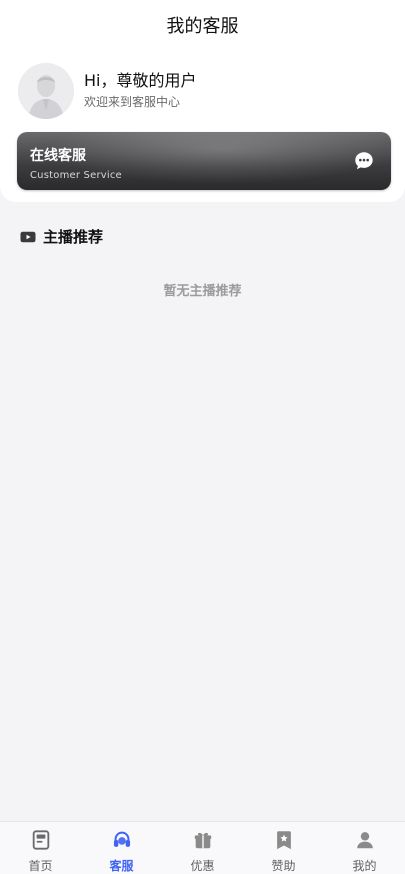 This screenshot has width=405, height=874. I want to click on headset-icon, so click(121, 839).